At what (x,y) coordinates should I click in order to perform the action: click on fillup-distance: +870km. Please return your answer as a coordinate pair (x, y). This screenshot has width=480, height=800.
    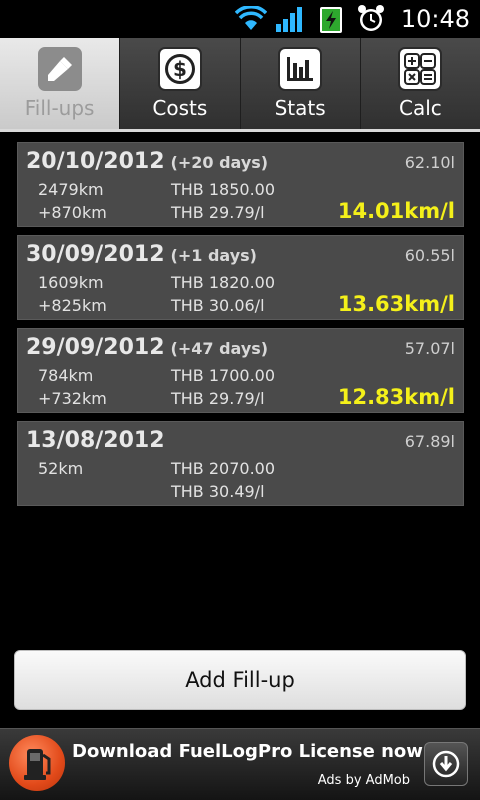
    Looking at the image, I should click on (72, 212).